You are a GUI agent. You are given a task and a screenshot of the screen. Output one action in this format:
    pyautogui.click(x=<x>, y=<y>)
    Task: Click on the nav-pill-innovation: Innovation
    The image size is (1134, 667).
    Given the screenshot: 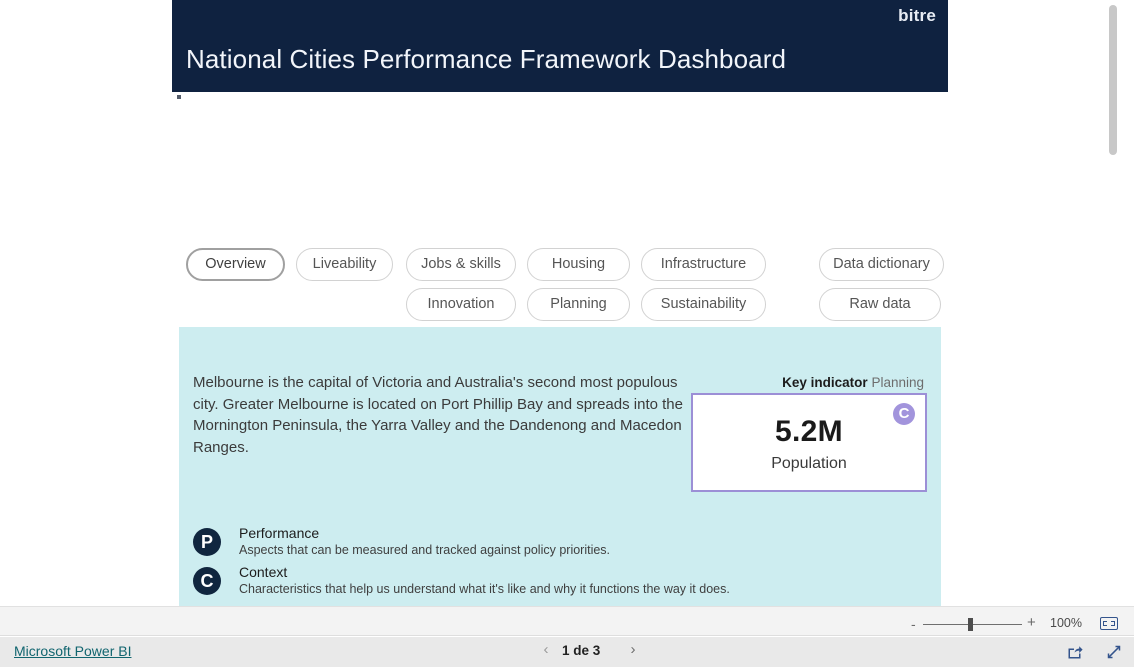 What is the action you would take?
    pyautogui.click(x=461, y=304)
    